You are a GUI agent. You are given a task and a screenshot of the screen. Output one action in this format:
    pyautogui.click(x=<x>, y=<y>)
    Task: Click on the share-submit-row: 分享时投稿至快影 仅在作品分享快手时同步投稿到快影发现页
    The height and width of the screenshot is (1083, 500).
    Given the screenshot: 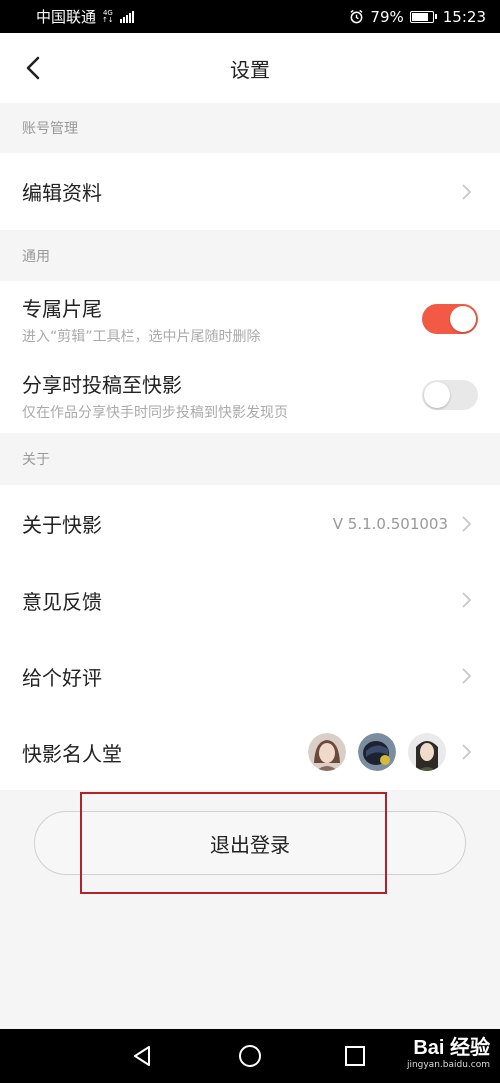 What is the action you would take?
    pyautogui.click(x=250, y=395)
    